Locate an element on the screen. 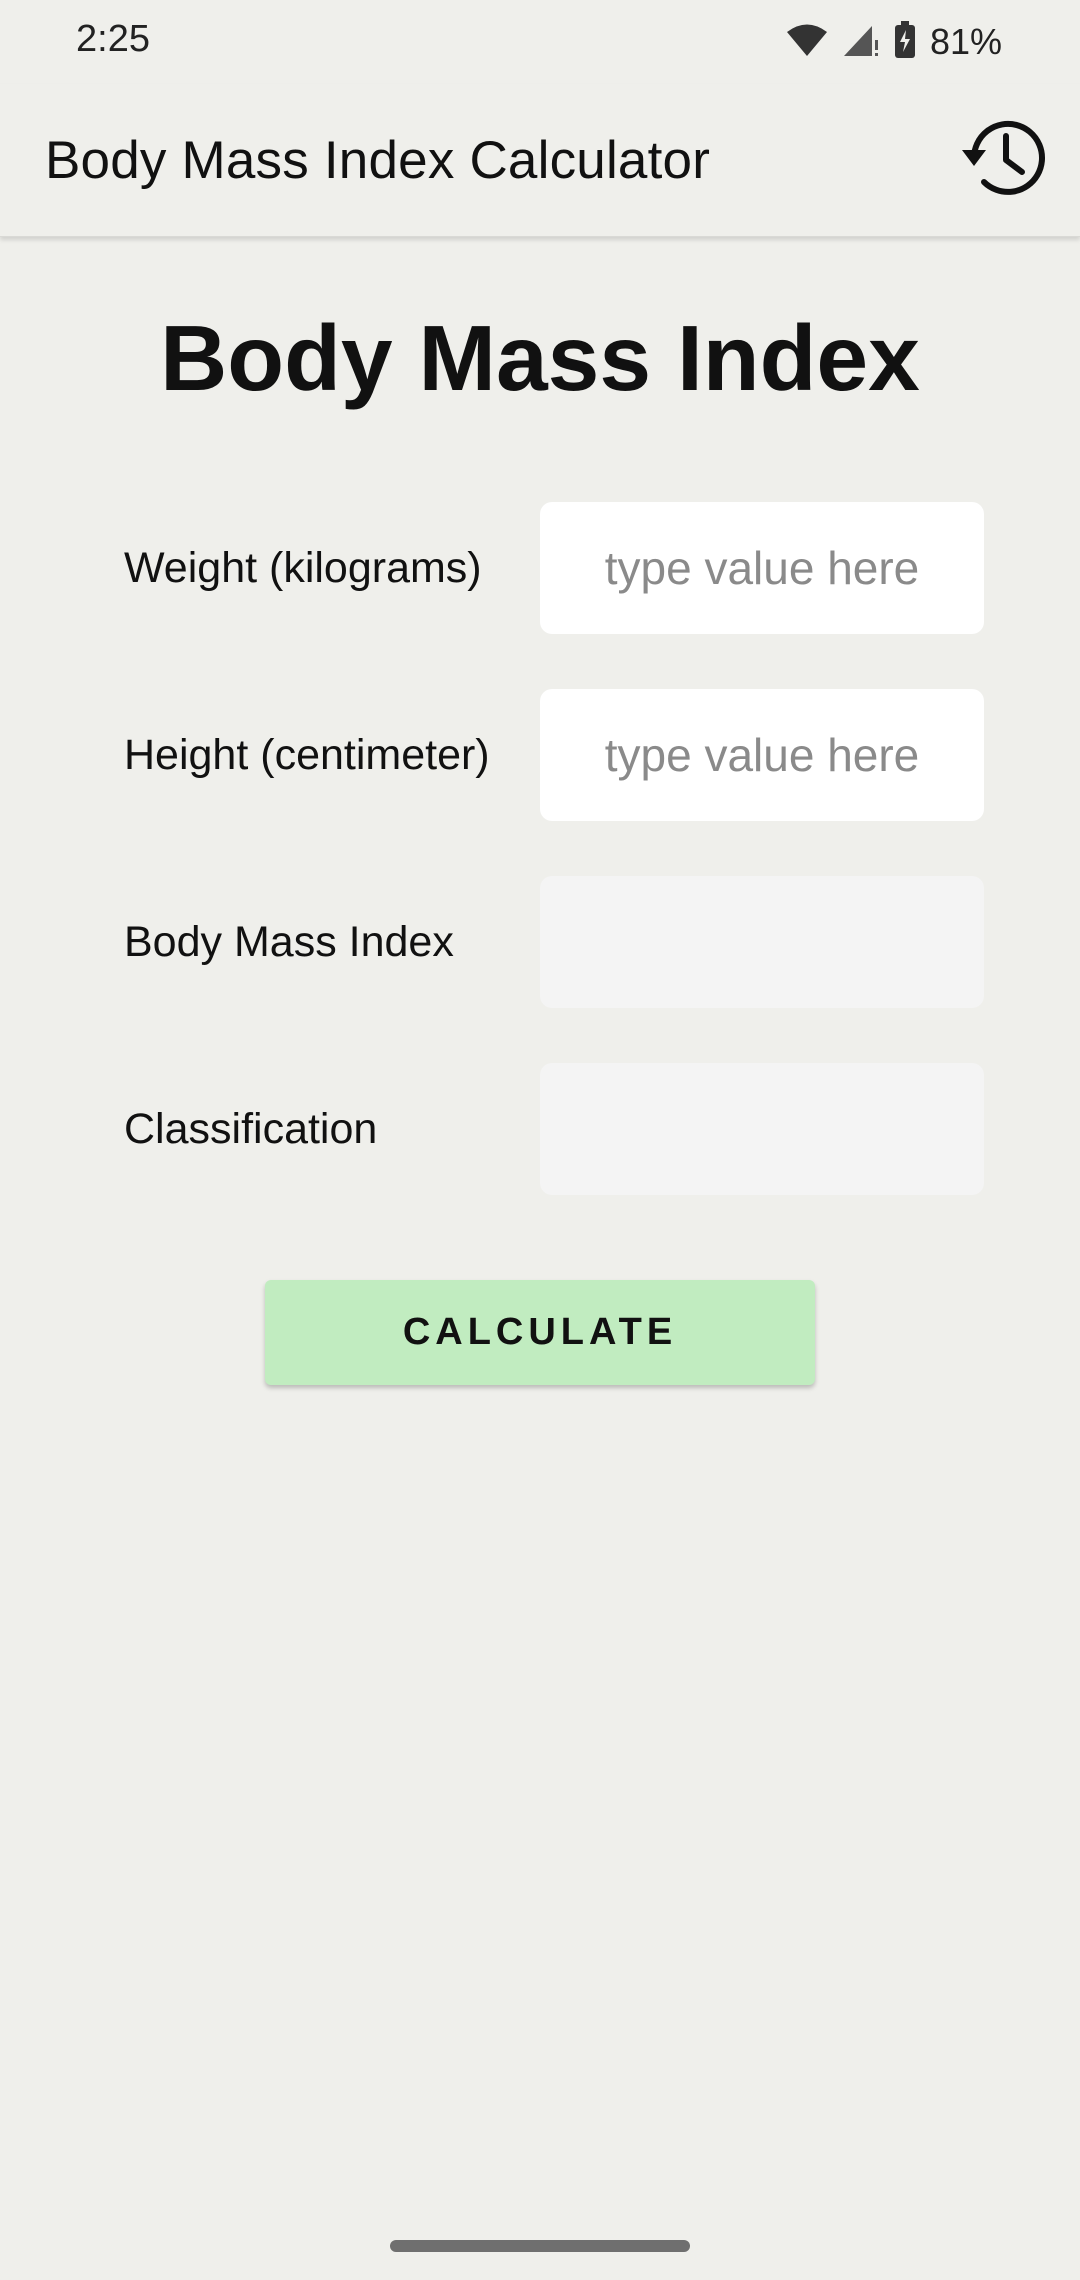  history-button is located at coordinates (1004, 160).